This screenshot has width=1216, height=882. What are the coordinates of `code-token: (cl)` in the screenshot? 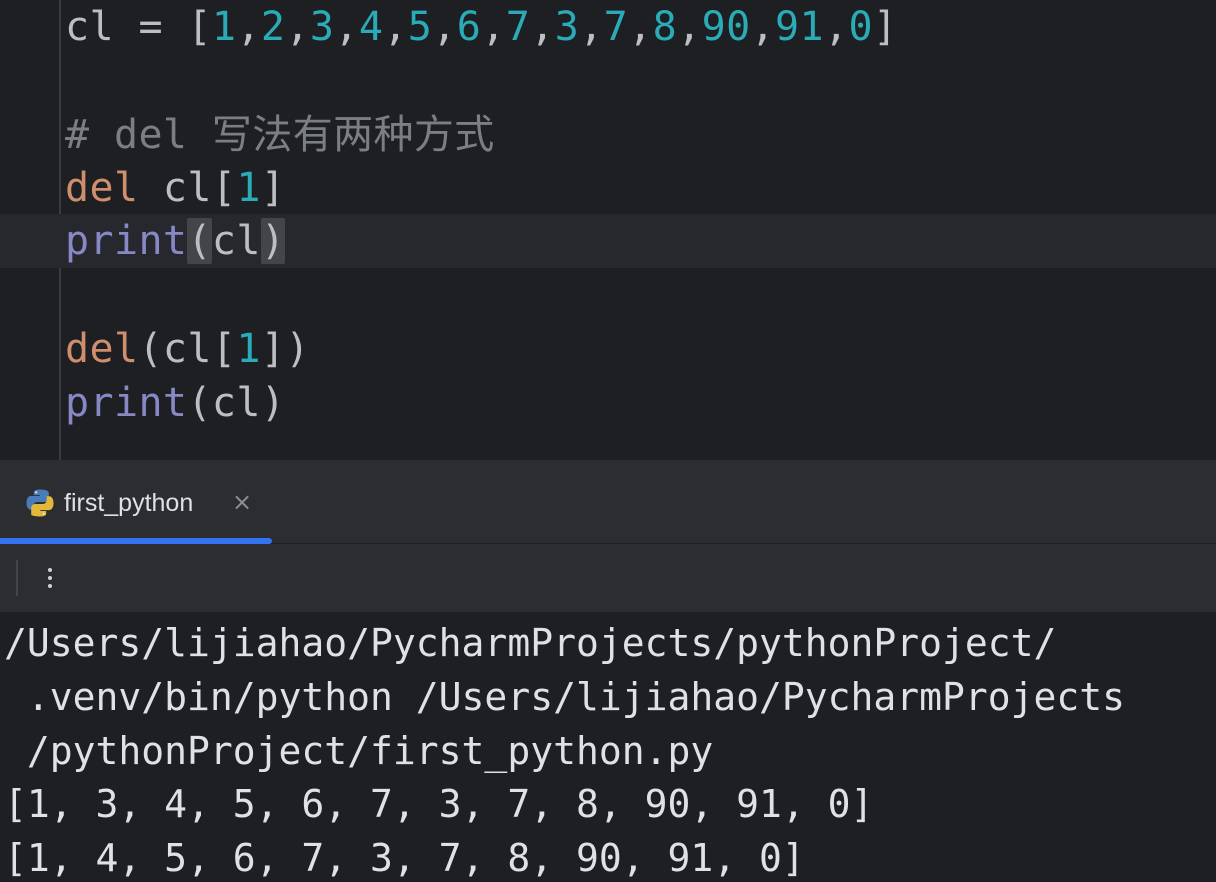 It's located at (236, 403).